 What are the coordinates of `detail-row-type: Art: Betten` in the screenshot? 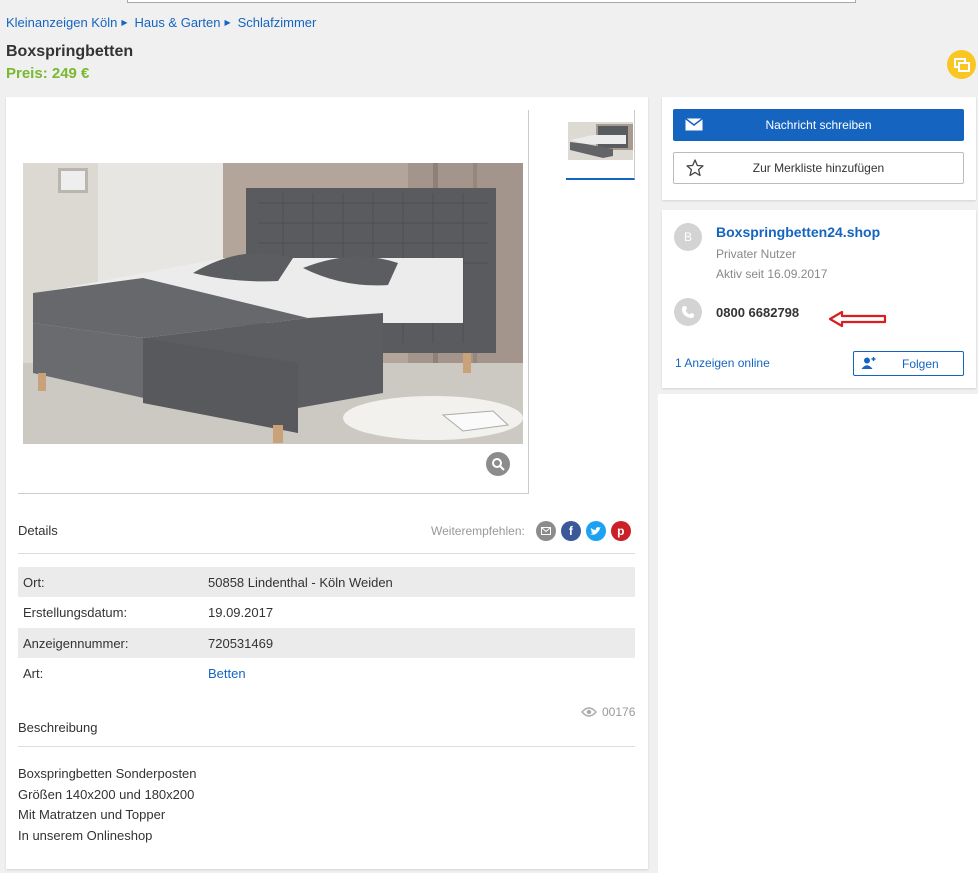 It's located at (326, 673).